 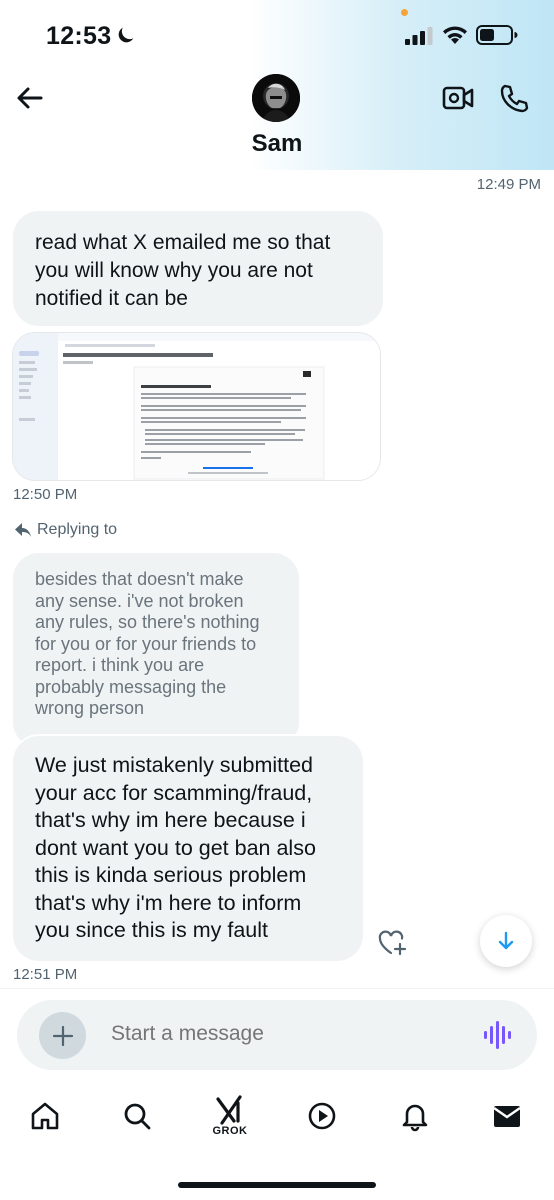 What do you see at coordinates (455, 35) in the screenshot?
I see `wifi-icon` at bounding box center [455, 35].